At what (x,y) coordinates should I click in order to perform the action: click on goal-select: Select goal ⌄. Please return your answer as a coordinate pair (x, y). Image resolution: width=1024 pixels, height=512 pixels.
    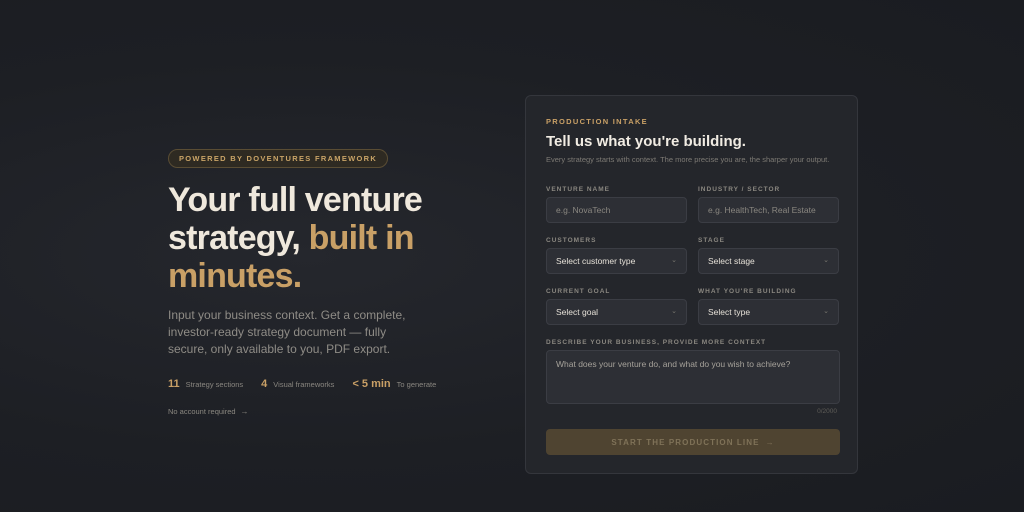
    Looking at the image, I should click on (616, 312).